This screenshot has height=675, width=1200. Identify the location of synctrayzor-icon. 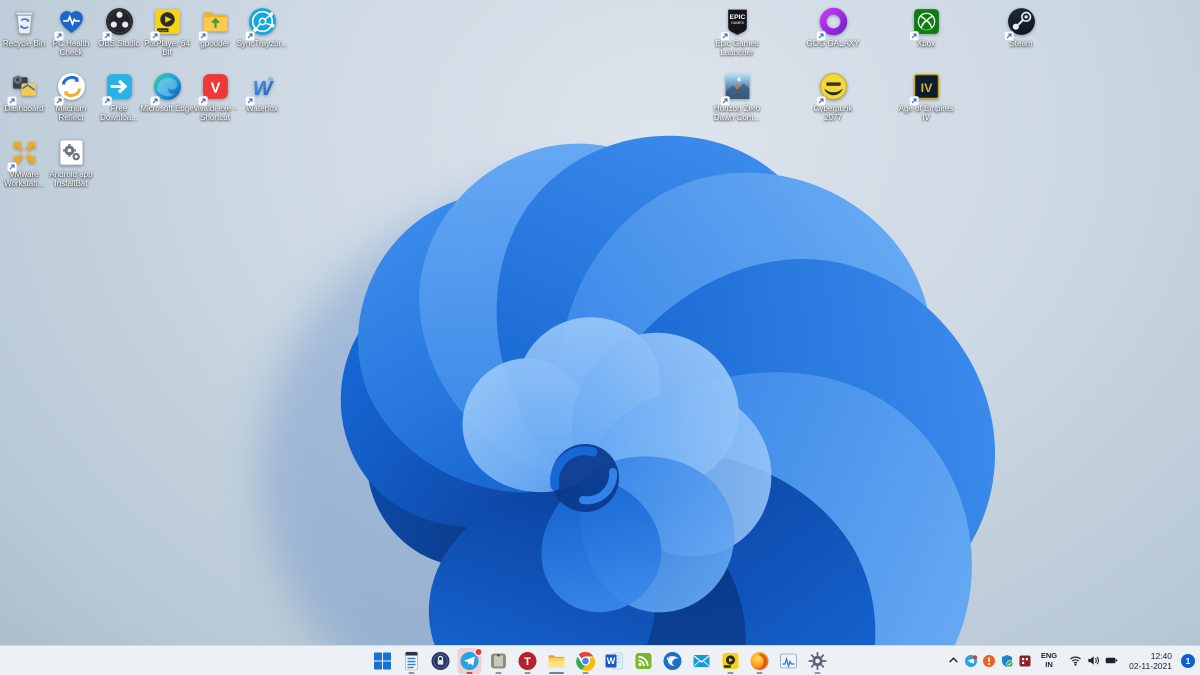
(261, 23).